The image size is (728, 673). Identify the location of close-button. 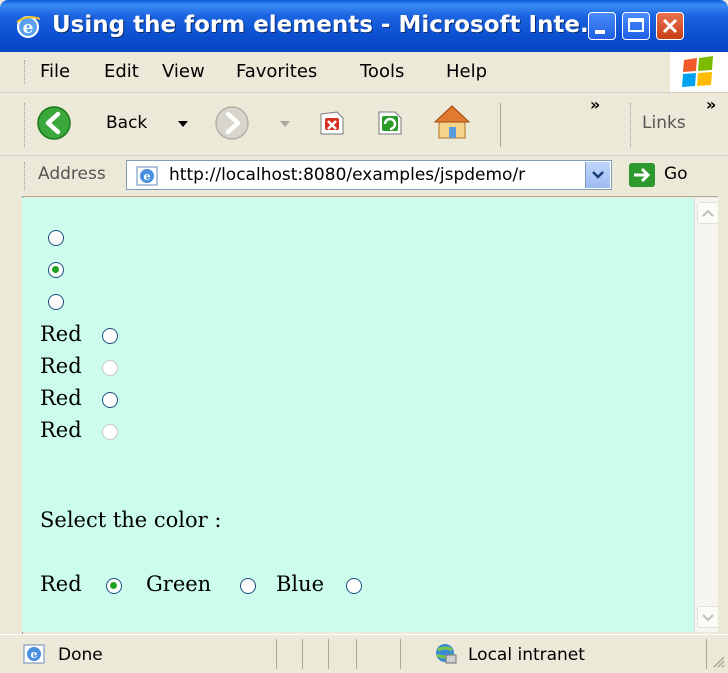
(670, 26).